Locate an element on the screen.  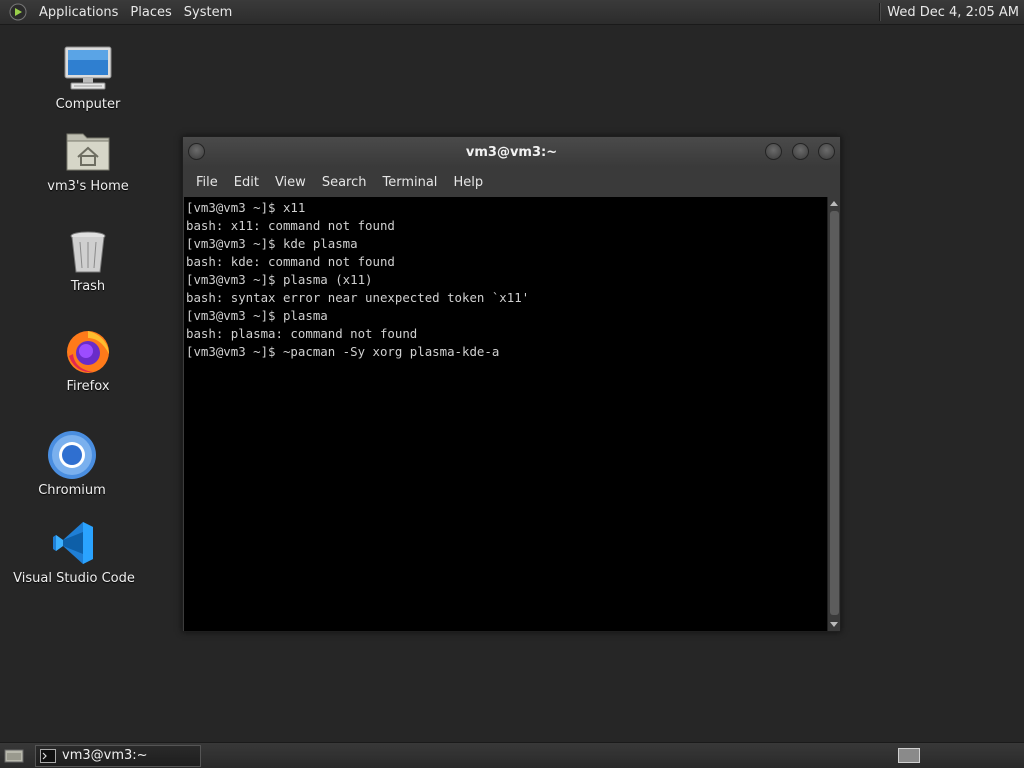
desktop-icon-vscode: Visual Studio Code is located at coordinates (74, 552).